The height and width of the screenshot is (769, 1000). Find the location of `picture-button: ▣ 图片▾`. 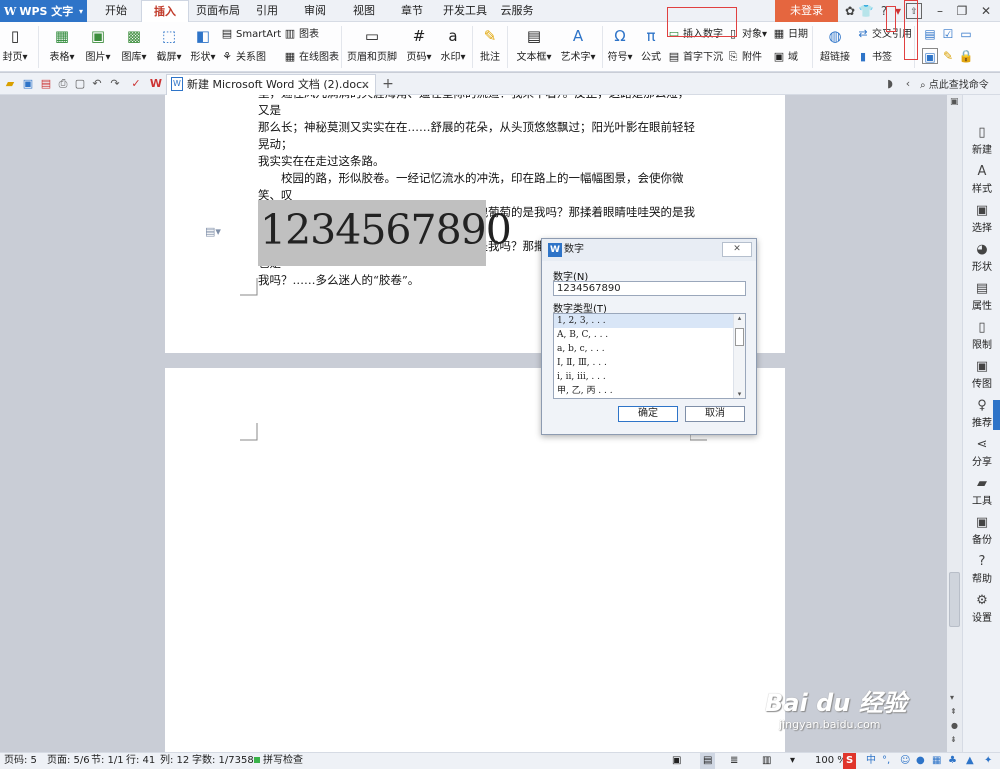

picture-button: ▣ 图片▾ is located at coordinates (98, 47).